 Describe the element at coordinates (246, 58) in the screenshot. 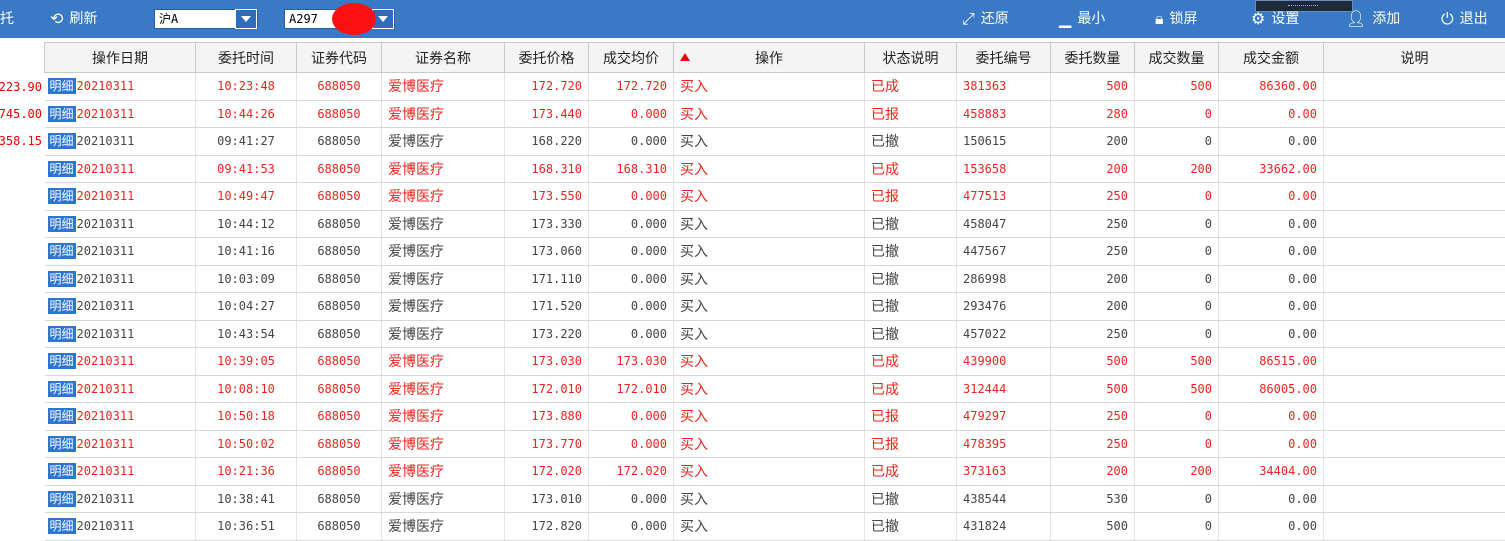

I see `column-header: 委托时间` at that location.